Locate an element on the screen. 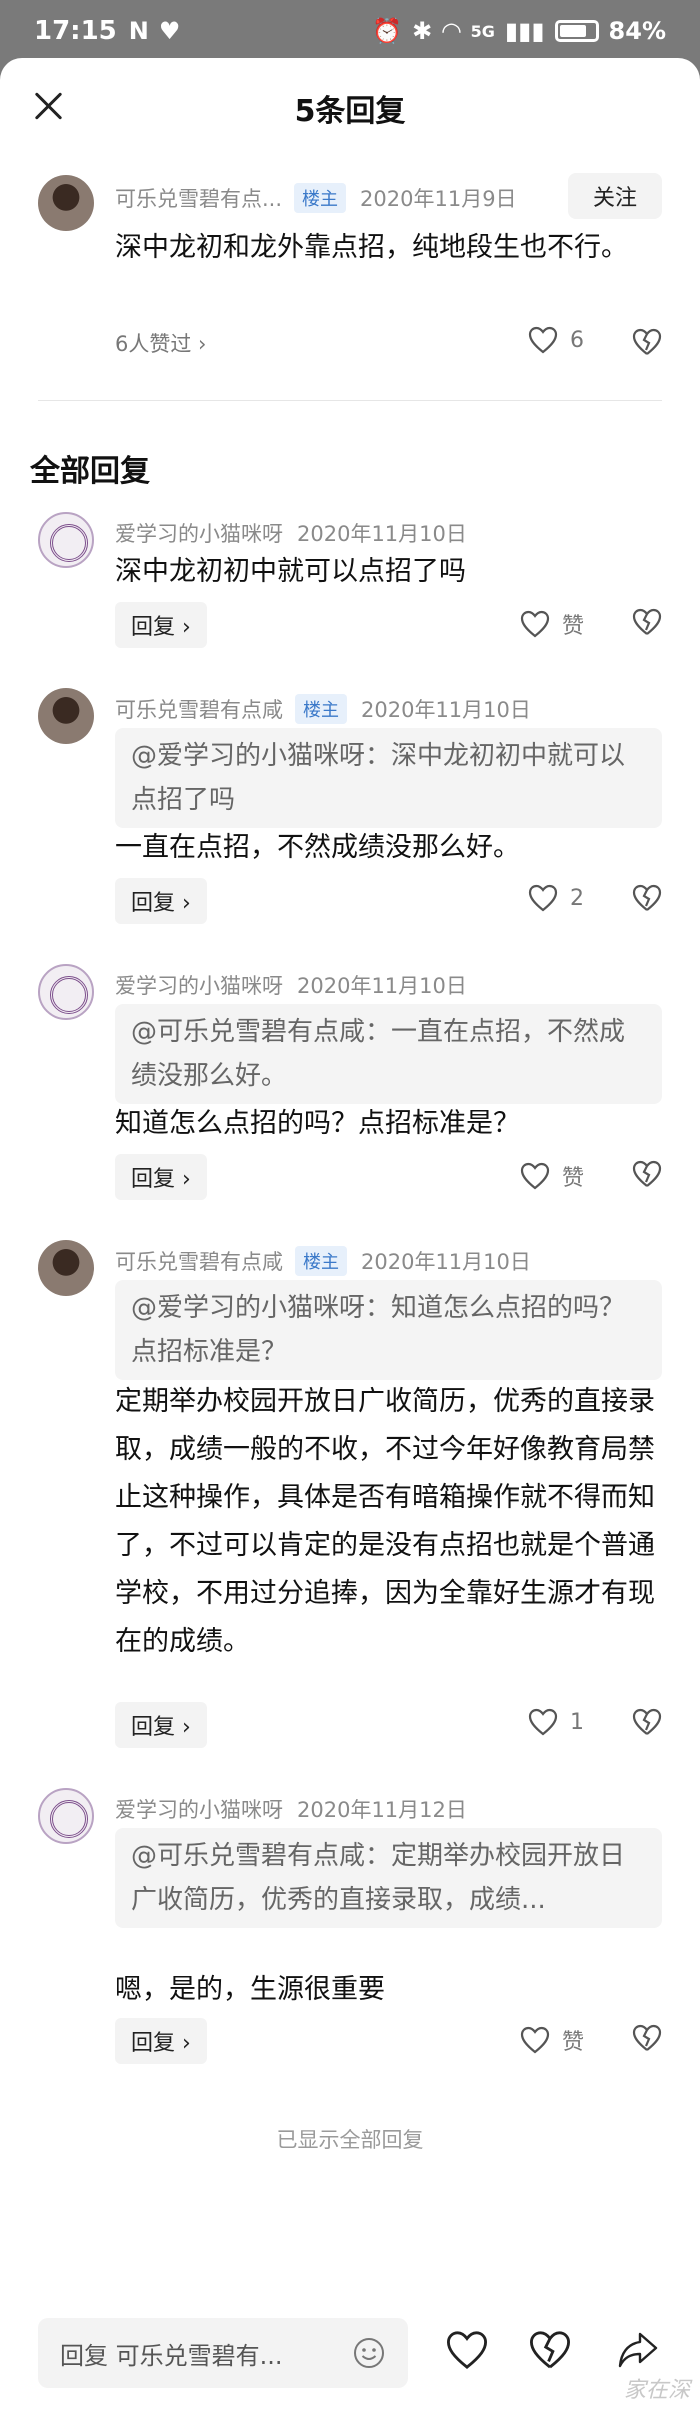  main-post-like-button: 6 is located at coordinates (556, 340).